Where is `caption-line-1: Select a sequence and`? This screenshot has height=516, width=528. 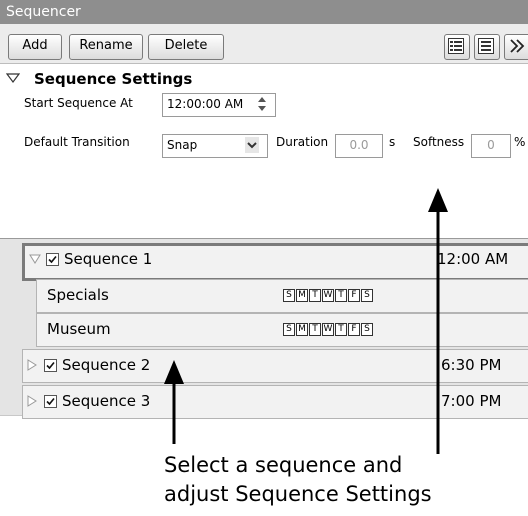
caption-line-1: Select a sequence and is located at coordinates (283, 465).